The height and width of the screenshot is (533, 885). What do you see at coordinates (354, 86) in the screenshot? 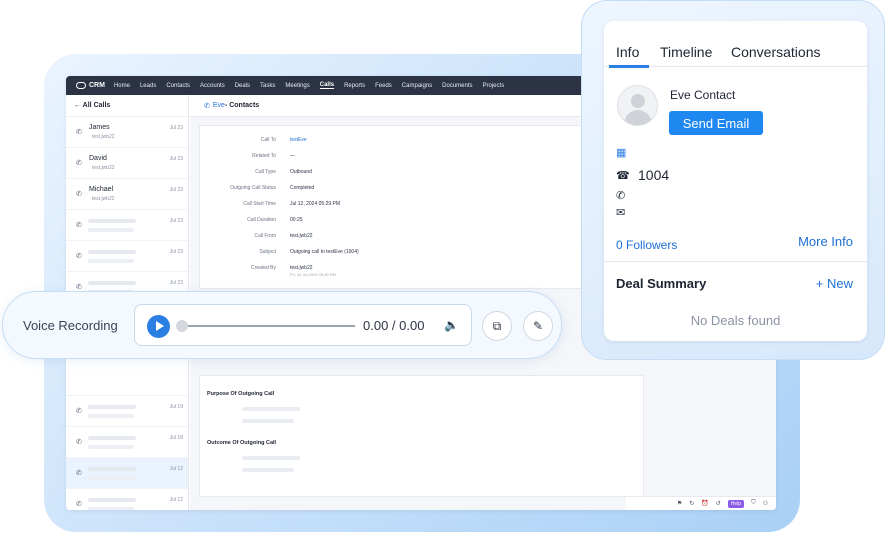
I see `nav-item-reports: Reports` at bounding box center [354, 86].